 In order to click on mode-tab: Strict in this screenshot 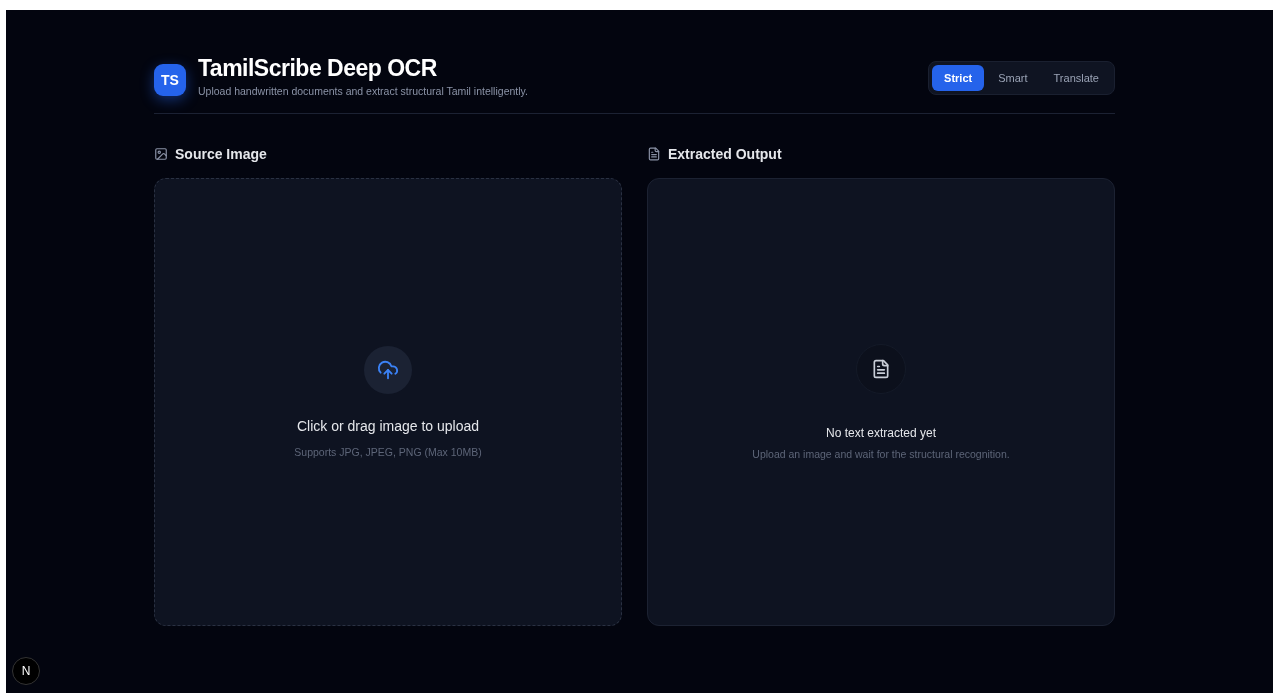, I will do `click(958, 78)`.